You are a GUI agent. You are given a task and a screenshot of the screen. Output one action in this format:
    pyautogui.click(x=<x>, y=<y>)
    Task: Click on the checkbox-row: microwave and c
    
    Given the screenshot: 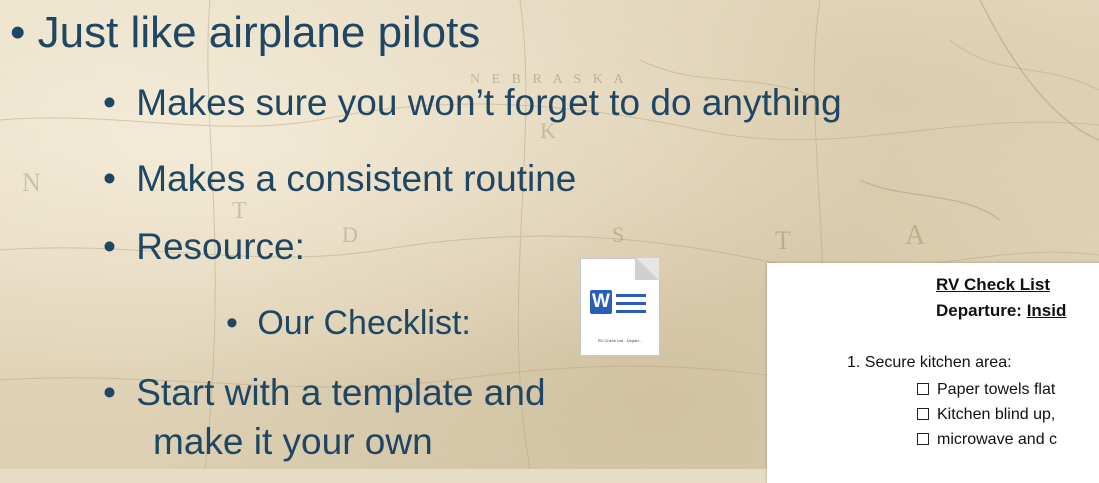 What is the action you would take?
    pyautogui.click(x=987, y=440)
    